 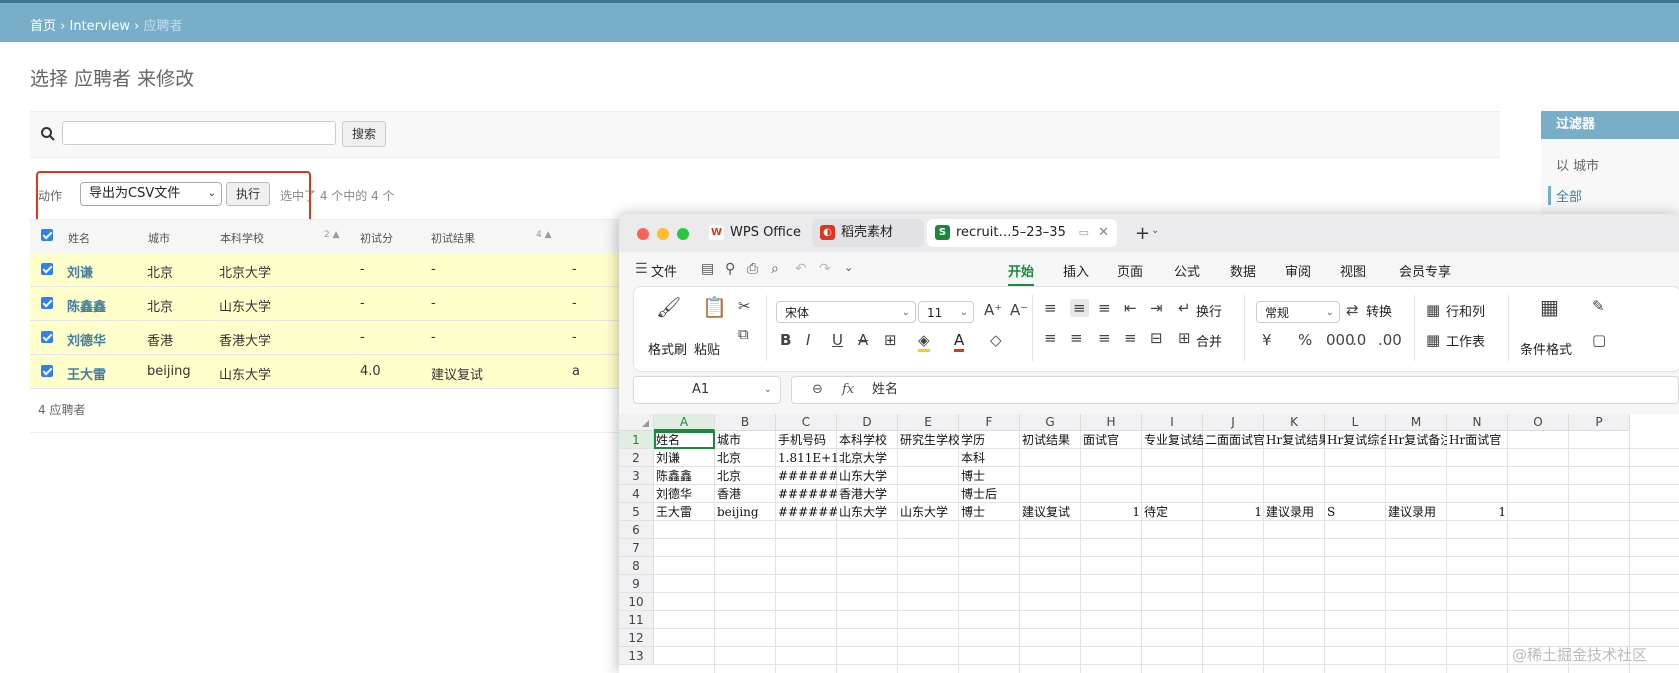 What do you see at coordinates (684, 512) in the screenshot?
I see `cell-A5: 王大雷` at bounding box center [684, 512].